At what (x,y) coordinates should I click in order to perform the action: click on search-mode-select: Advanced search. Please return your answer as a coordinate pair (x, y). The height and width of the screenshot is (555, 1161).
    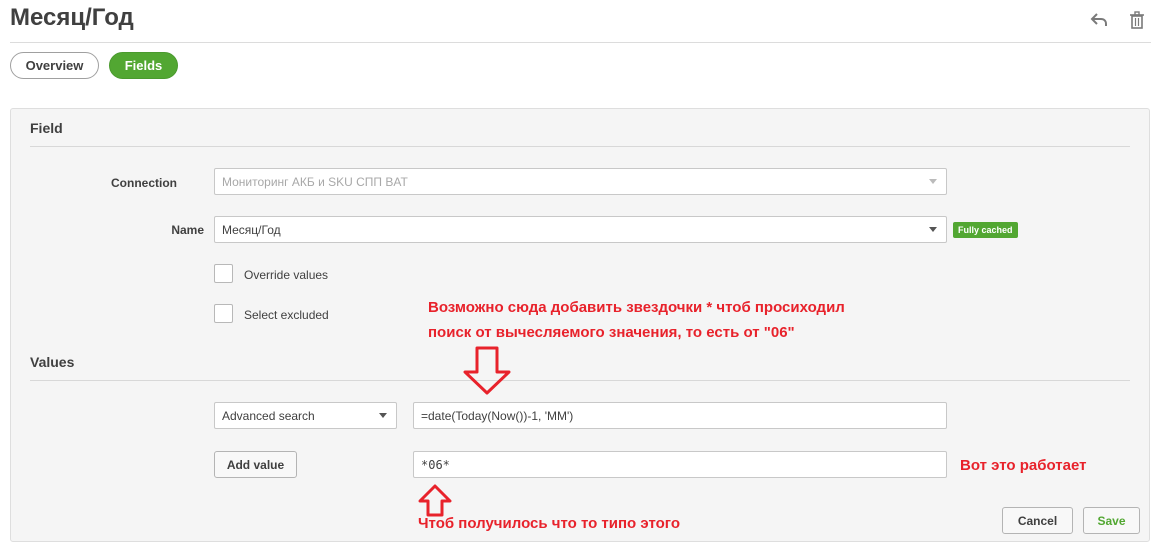
    Looking at the image, I should click on (305, 415).